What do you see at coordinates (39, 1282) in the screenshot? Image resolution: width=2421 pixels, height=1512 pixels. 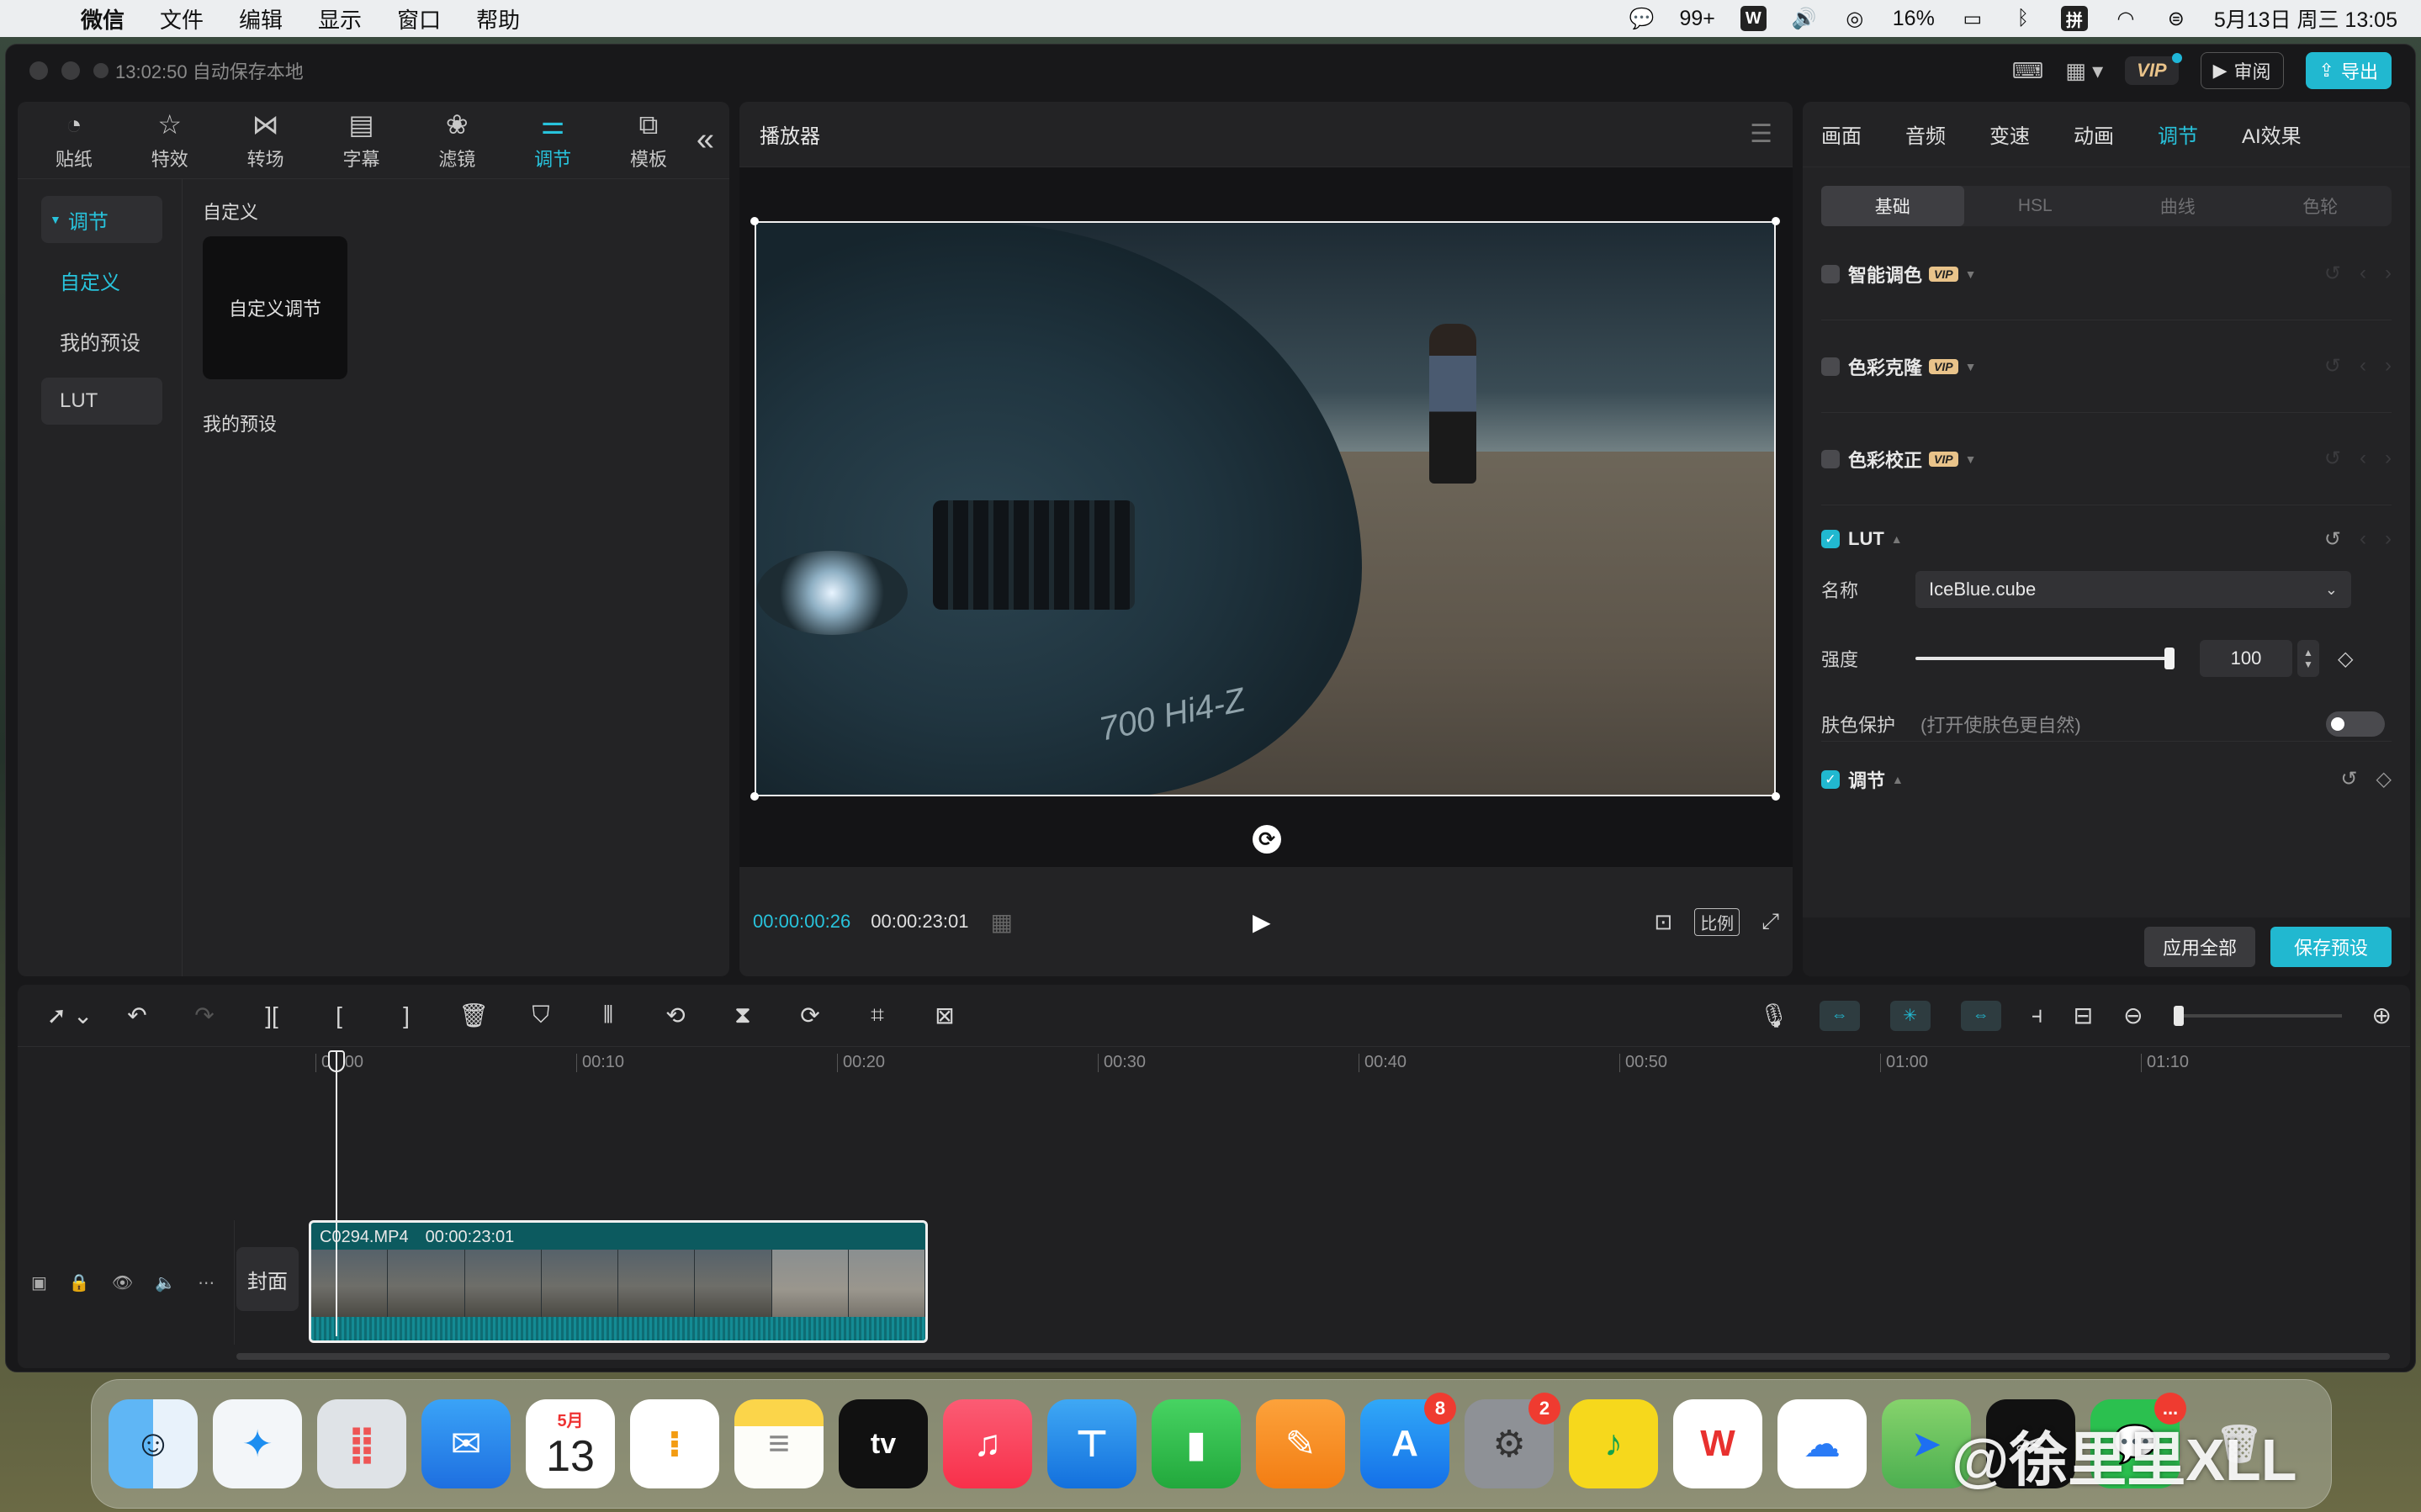 I see `track-toggle-icon: ▣` at bounding box center [39, 1282].